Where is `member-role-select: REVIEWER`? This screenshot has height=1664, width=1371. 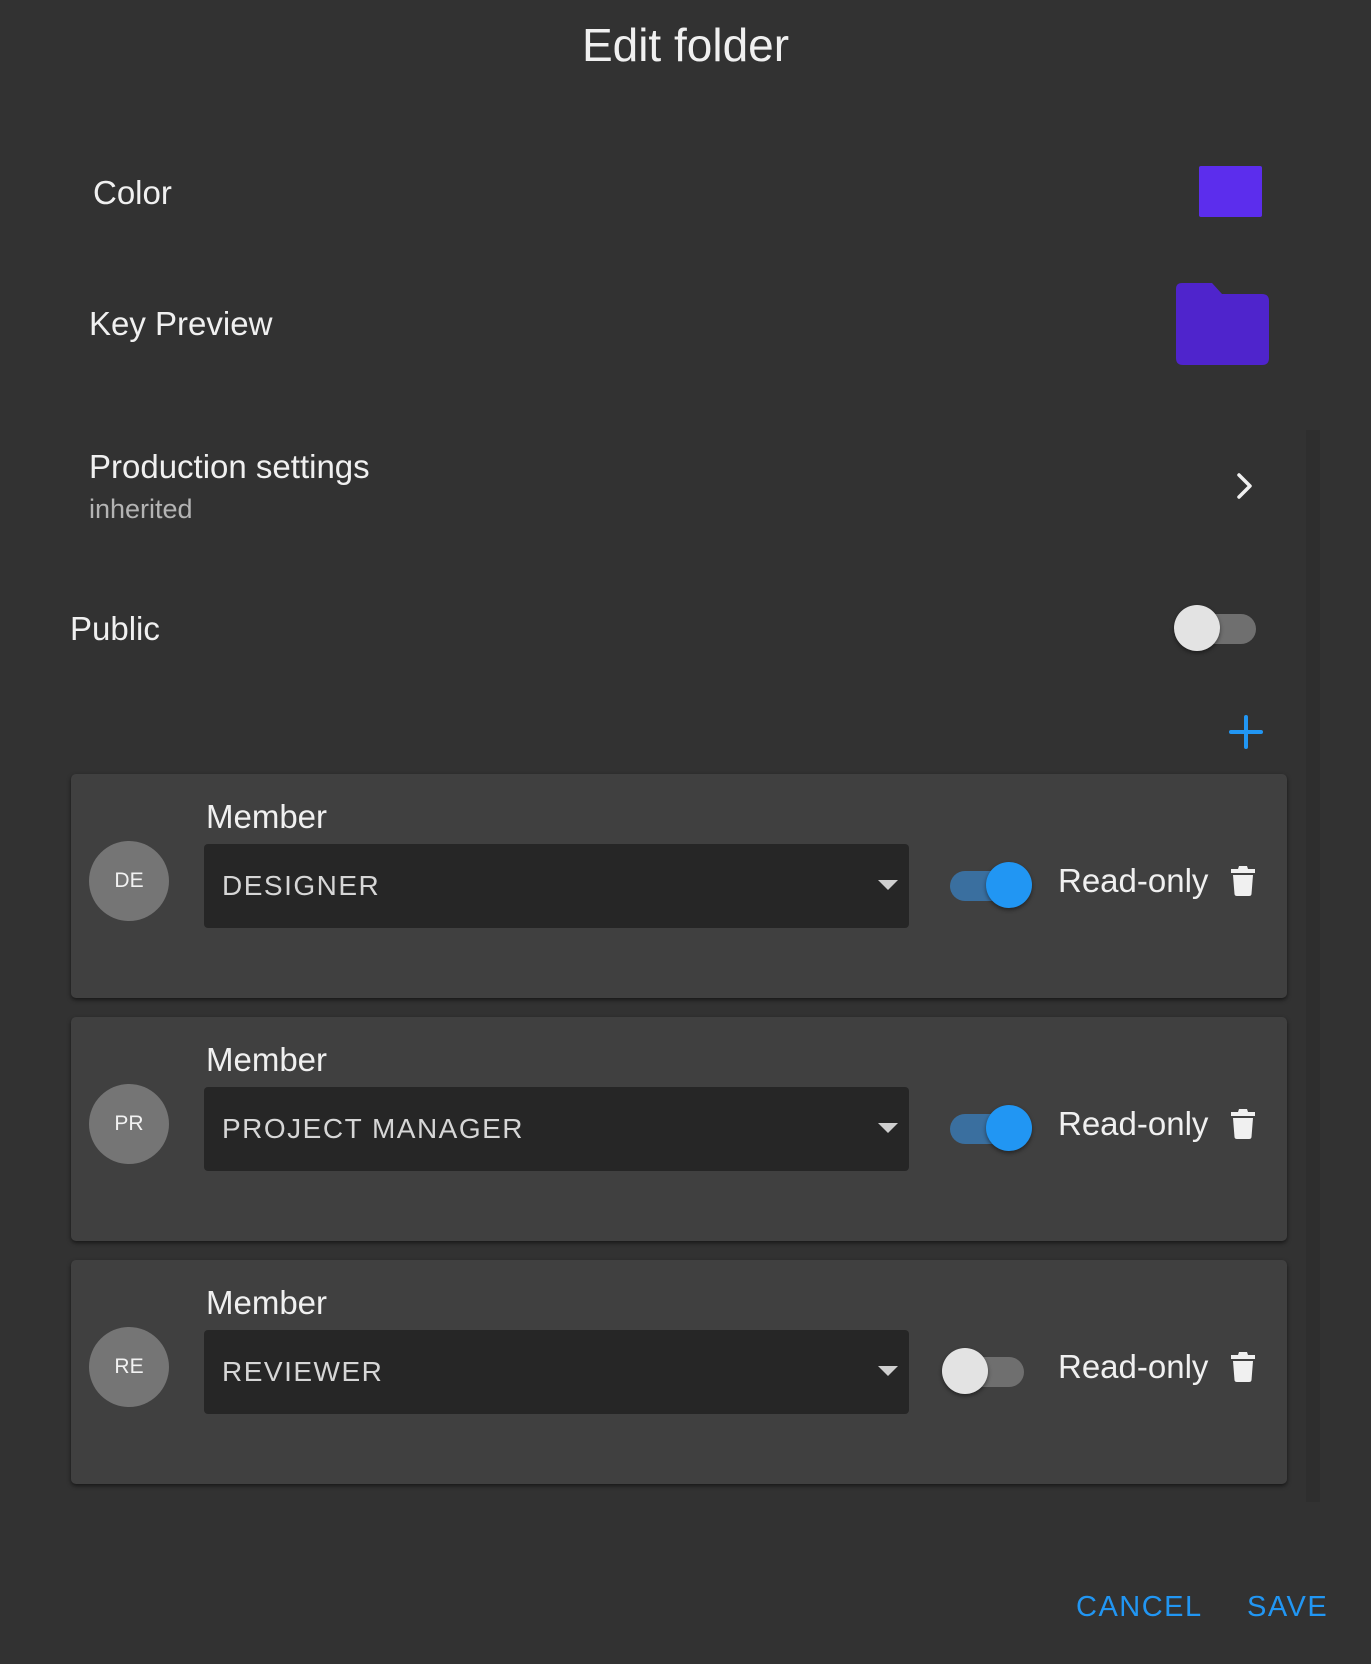
member-role-select: REVIEWER is located at coordinates (556, 1372).